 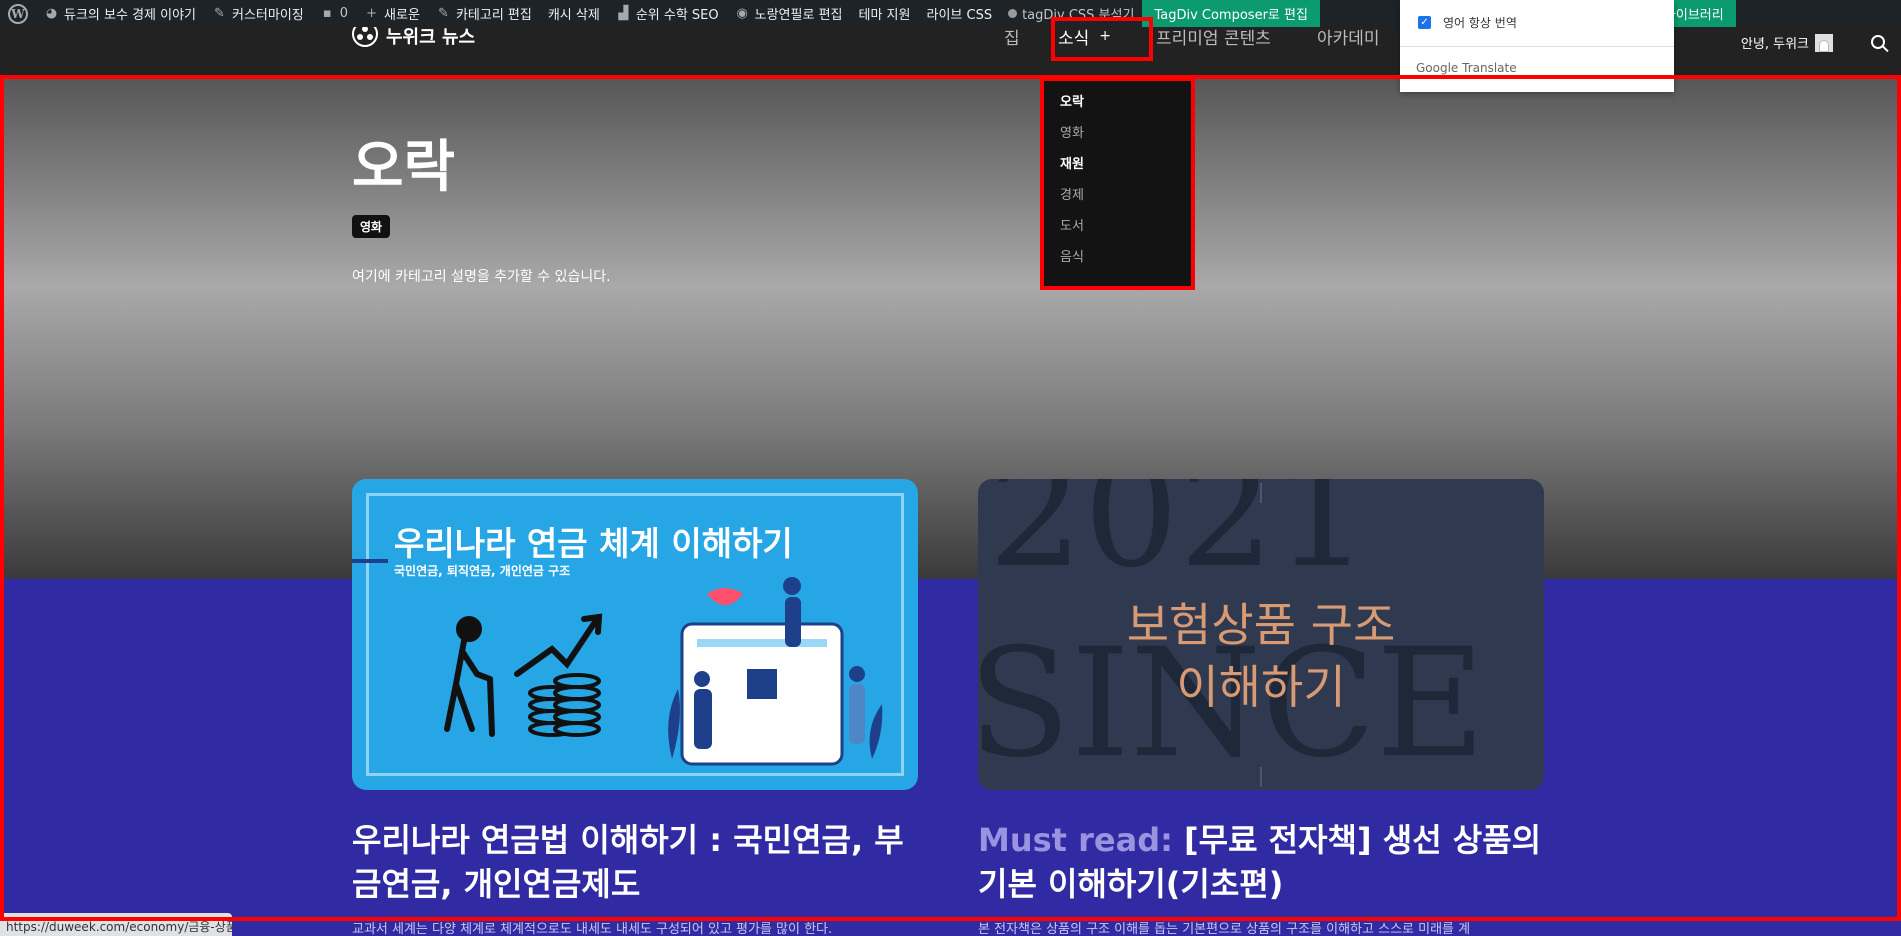 I want to click on comments-link: ▪ 0, so click(x=334, y=13).